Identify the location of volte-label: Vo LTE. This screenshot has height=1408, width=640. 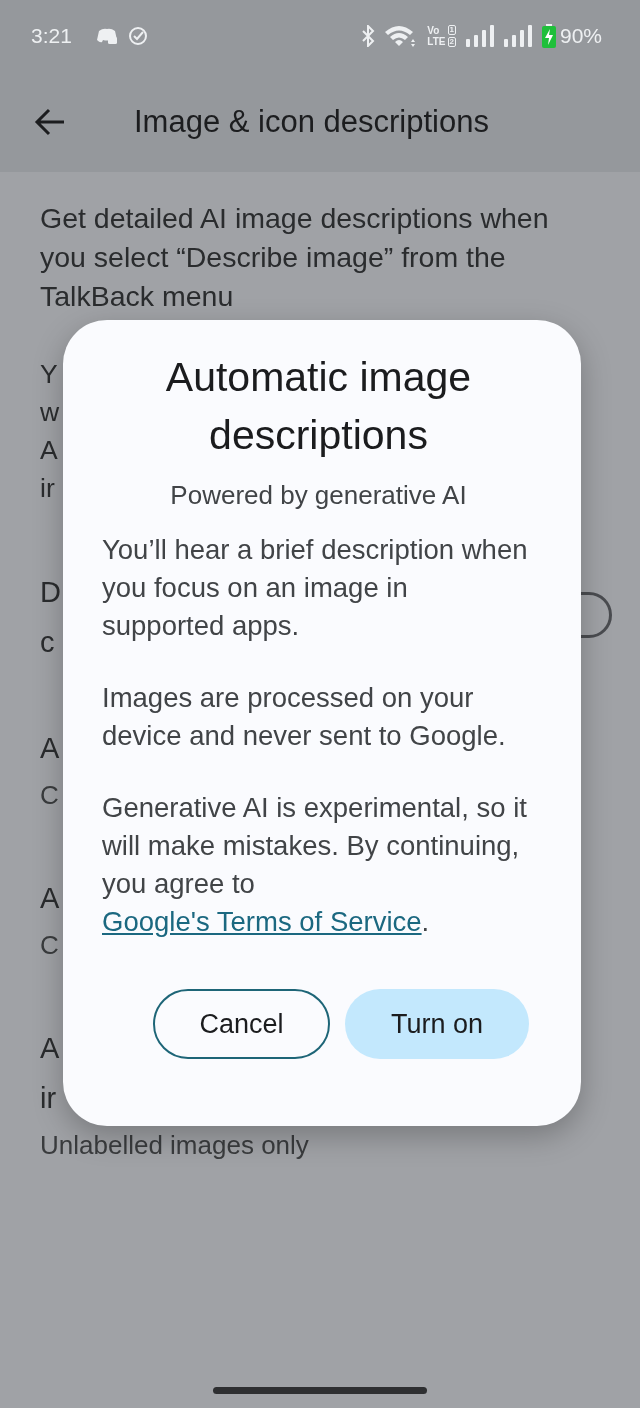
(436, 36).